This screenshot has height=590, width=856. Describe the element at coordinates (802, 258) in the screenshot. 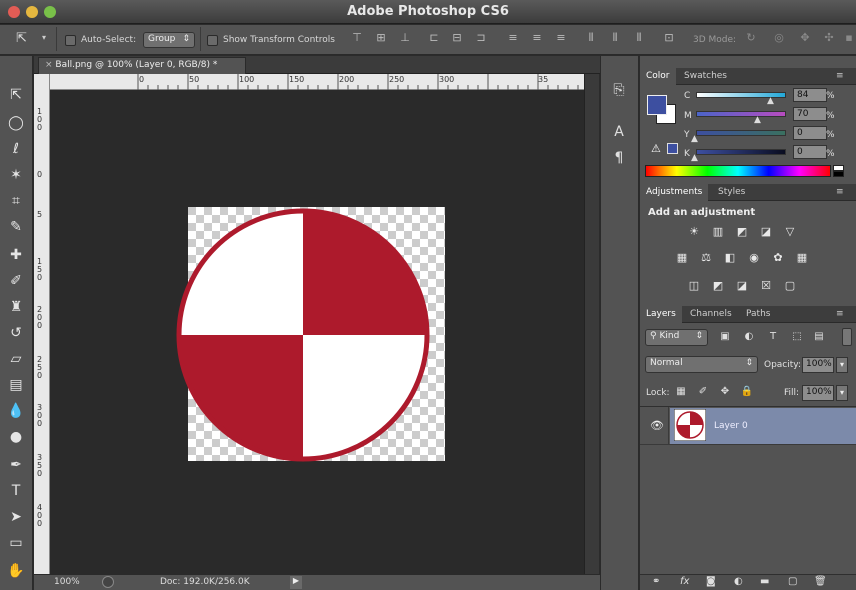

I see `color-lookup-icon: ▦` at that location.